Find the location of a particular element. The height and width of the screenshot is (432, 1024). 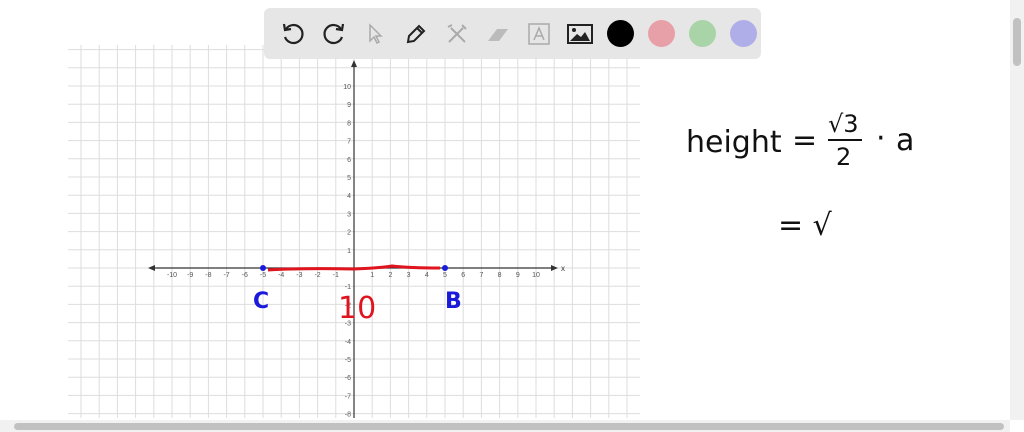

color-black is located at coordinates (620, 33).